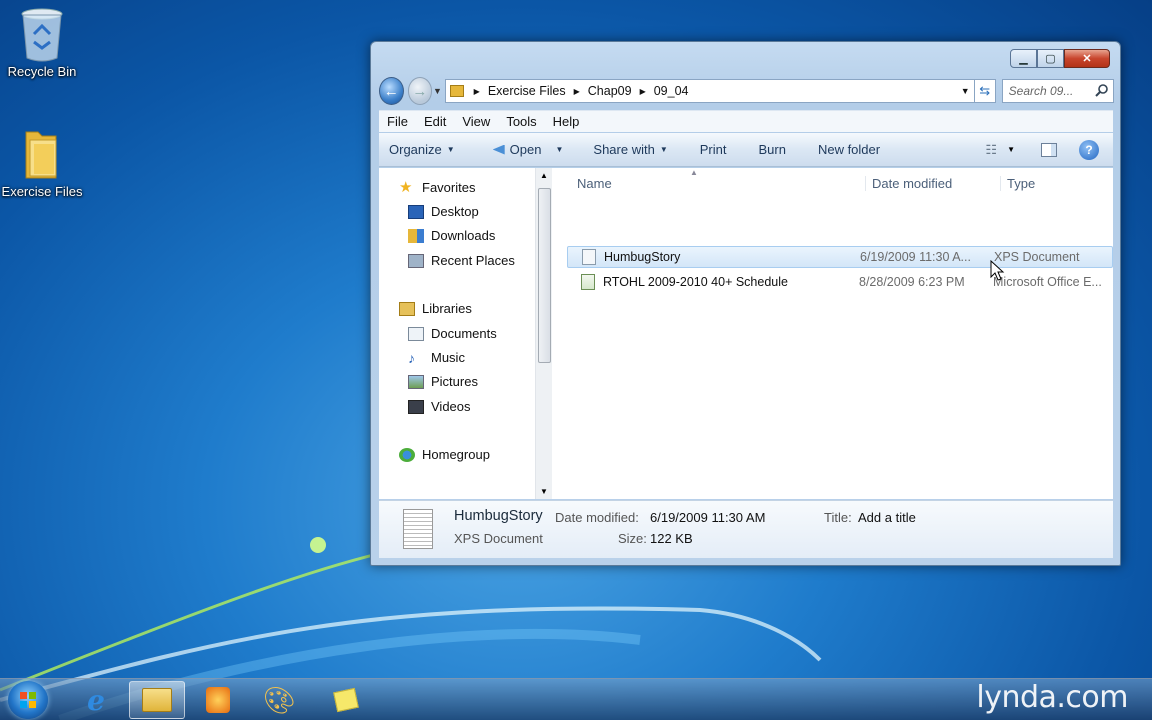 This screenshot has width=1152, height=720. What do you see at coordinates (437, 91) in the screenshot?
I see `recent-pages-dropdown: ▼` at bounding box center [437, 91].